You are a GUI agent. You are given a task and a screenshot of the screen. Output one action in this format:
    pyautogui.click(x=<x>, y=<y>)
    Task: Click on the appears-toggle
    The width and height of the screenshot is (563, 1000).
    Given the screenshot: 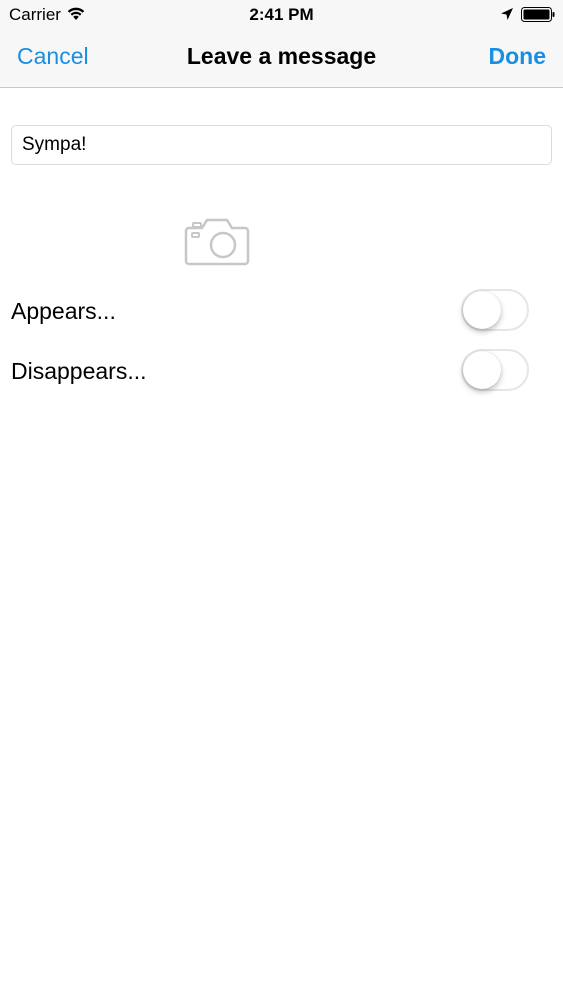 What is the action you would take?
    pyautogui.click(x=495, y=310)
    